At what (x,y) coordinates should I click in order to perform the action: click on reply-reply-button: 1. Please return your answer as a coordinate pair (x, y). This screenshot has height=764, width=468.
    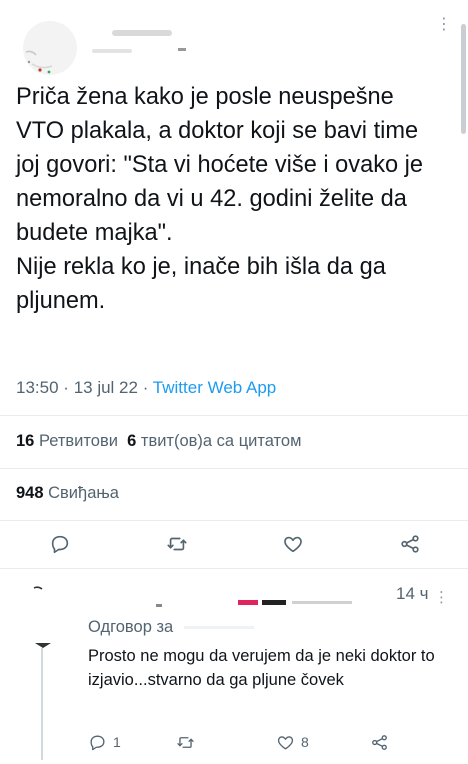
    Looking at the image, I should click on (104, 742).